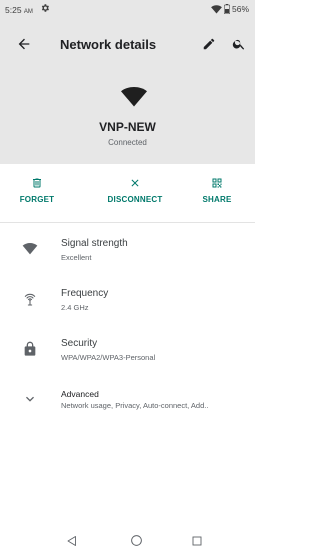 This screenshot has height=551, width=320. I want to click on share-label: SHARE, so click(217, 199).